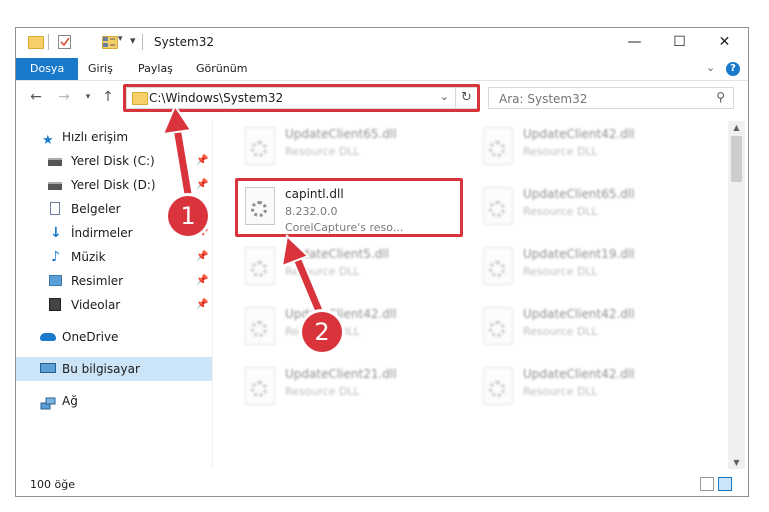 Image resolution: width=769 pixels, height=512 pixels. I want to click on annotation-arrows, so click(244, 213).